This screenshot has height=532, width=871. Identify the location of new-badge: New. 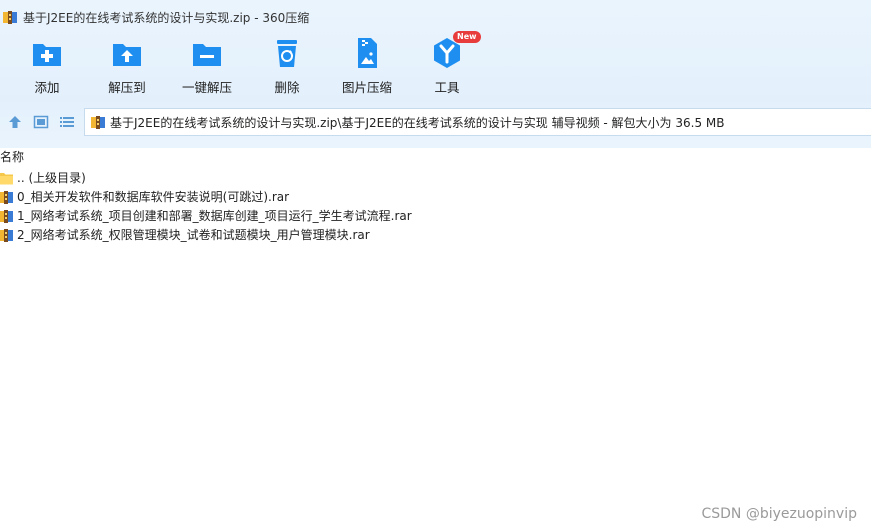
(467, 37).